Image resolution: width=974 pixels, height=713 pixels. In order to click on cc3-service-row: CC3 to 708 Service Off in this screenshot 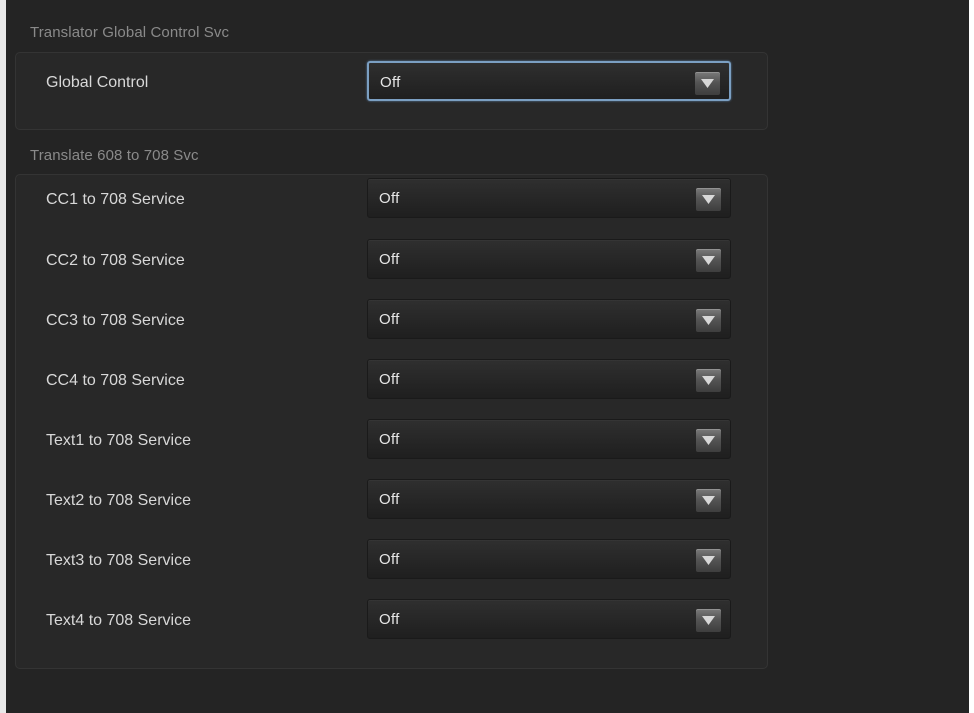, I will do `click(391, 321)`.